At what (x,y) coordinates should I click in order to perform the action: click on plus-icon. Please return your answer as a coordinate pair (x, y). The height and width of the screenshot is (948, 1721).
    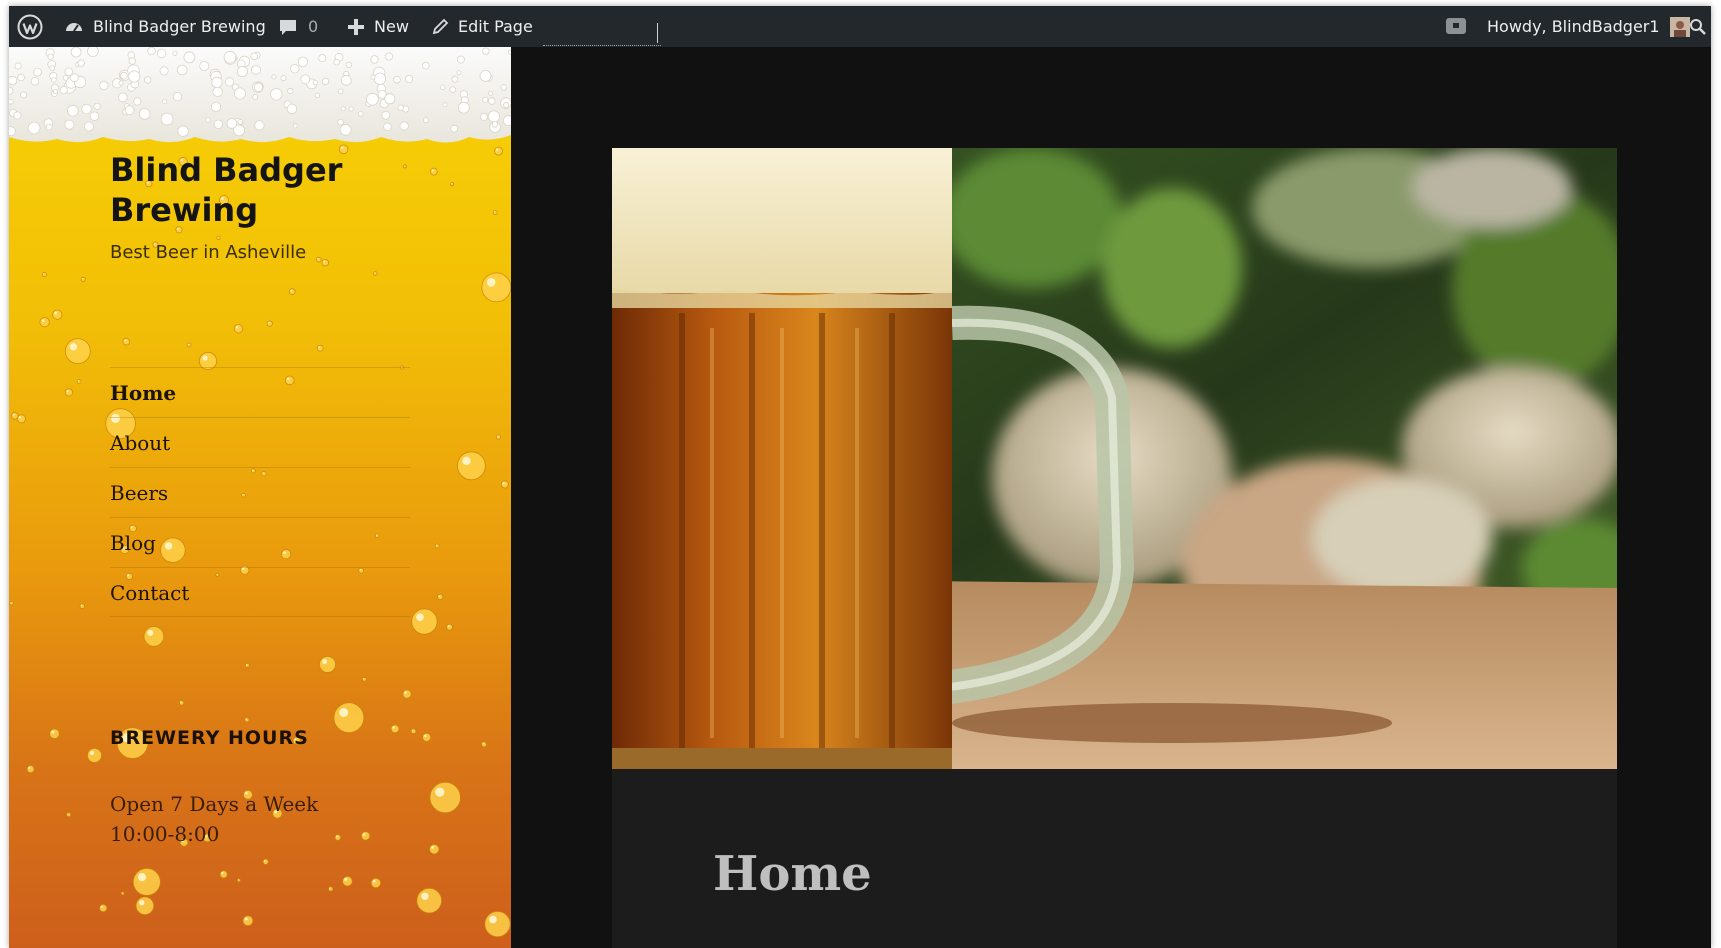
    Looking at the image, I should click on (356, 27).